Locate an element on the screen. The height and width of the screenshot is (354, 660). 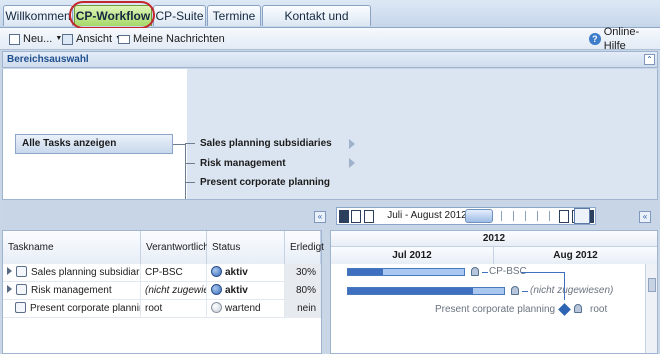
previous-step-icon is located at coordinates (369, 216).